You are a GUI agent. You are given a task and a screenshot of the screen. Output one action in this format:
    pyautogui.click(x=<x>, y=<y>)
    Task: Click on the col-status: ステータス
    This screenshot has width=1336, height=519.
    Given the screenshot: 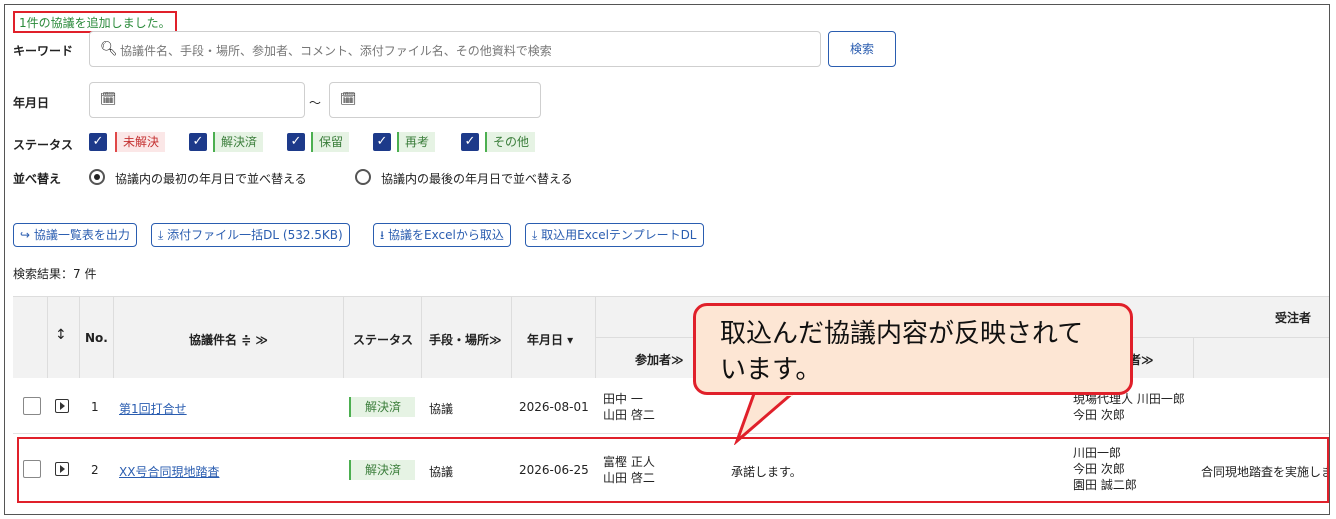 What is the action you would take?
    pyautogui.click(x=383, y=340)
    